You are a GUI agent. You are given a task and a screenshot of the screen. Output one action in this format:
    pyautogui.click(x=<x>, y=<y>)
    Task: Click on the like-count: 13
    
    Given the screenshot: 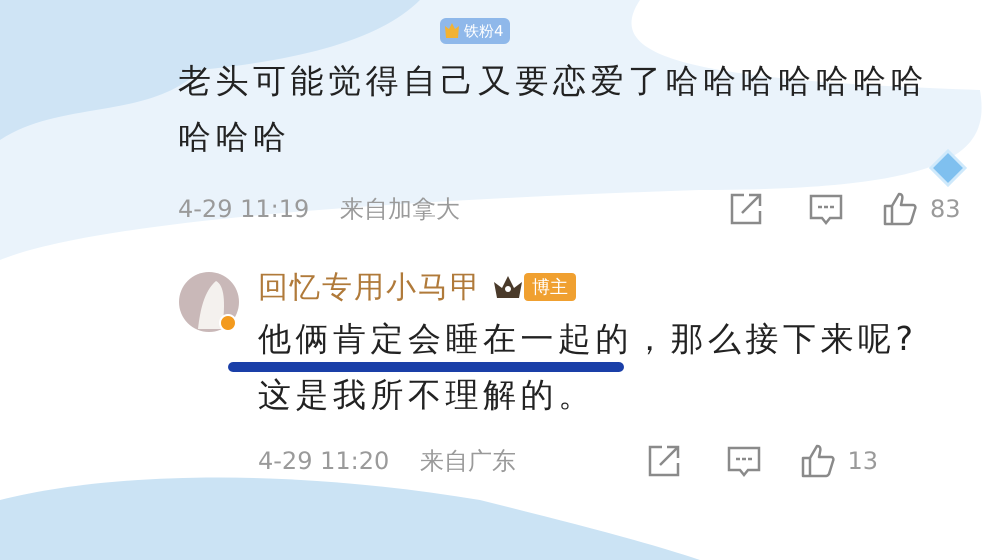 What is the action you would take?
    pyautogui.click(x=864, y=461)
    